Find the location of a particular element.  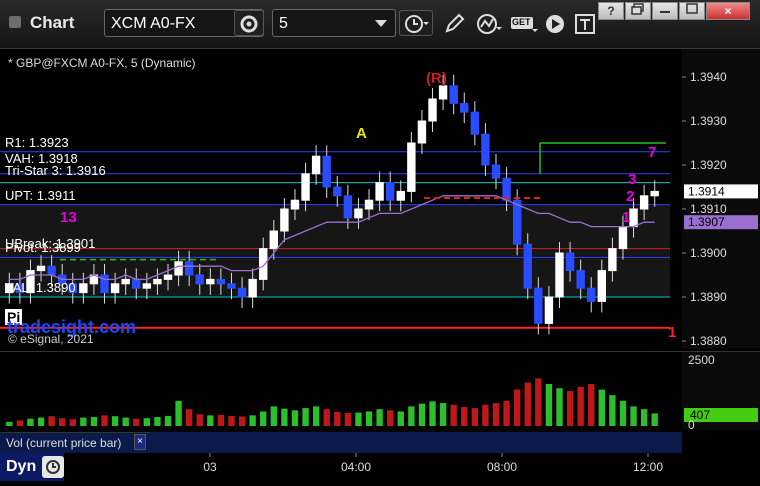

volume-axis-max: 2500 is located at coordinates (701, 360).